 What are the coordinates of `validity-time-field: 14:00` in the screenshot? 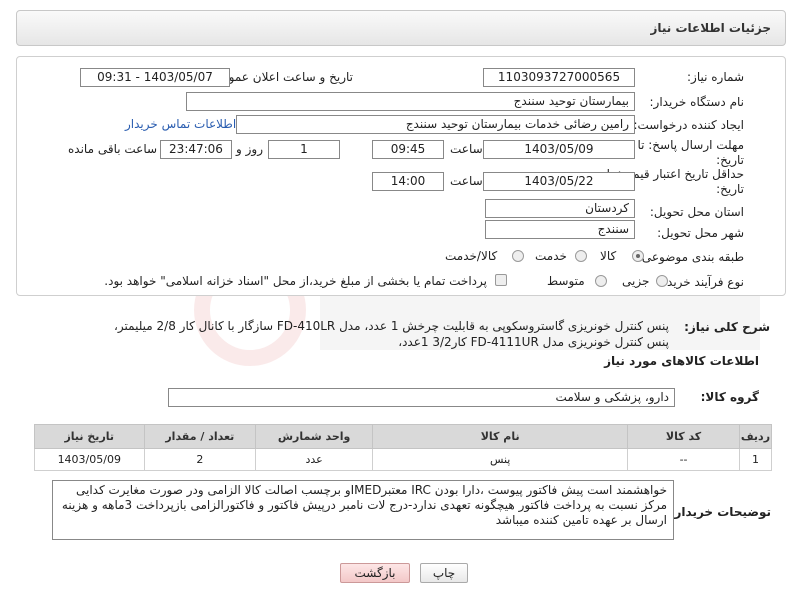 It's located at (408, 181).